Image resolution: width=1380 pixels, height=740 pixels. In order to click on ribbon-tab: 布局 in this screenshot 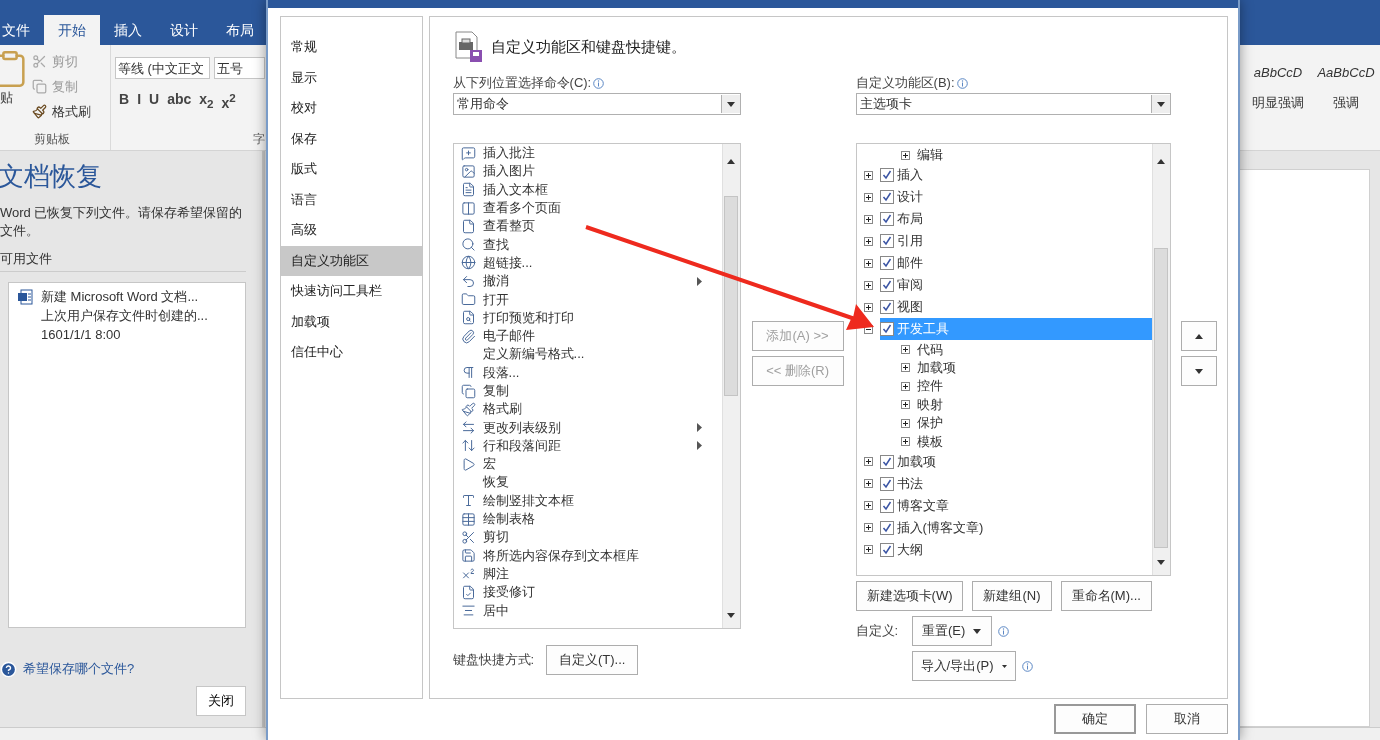, I will do `click(240, 30)`.